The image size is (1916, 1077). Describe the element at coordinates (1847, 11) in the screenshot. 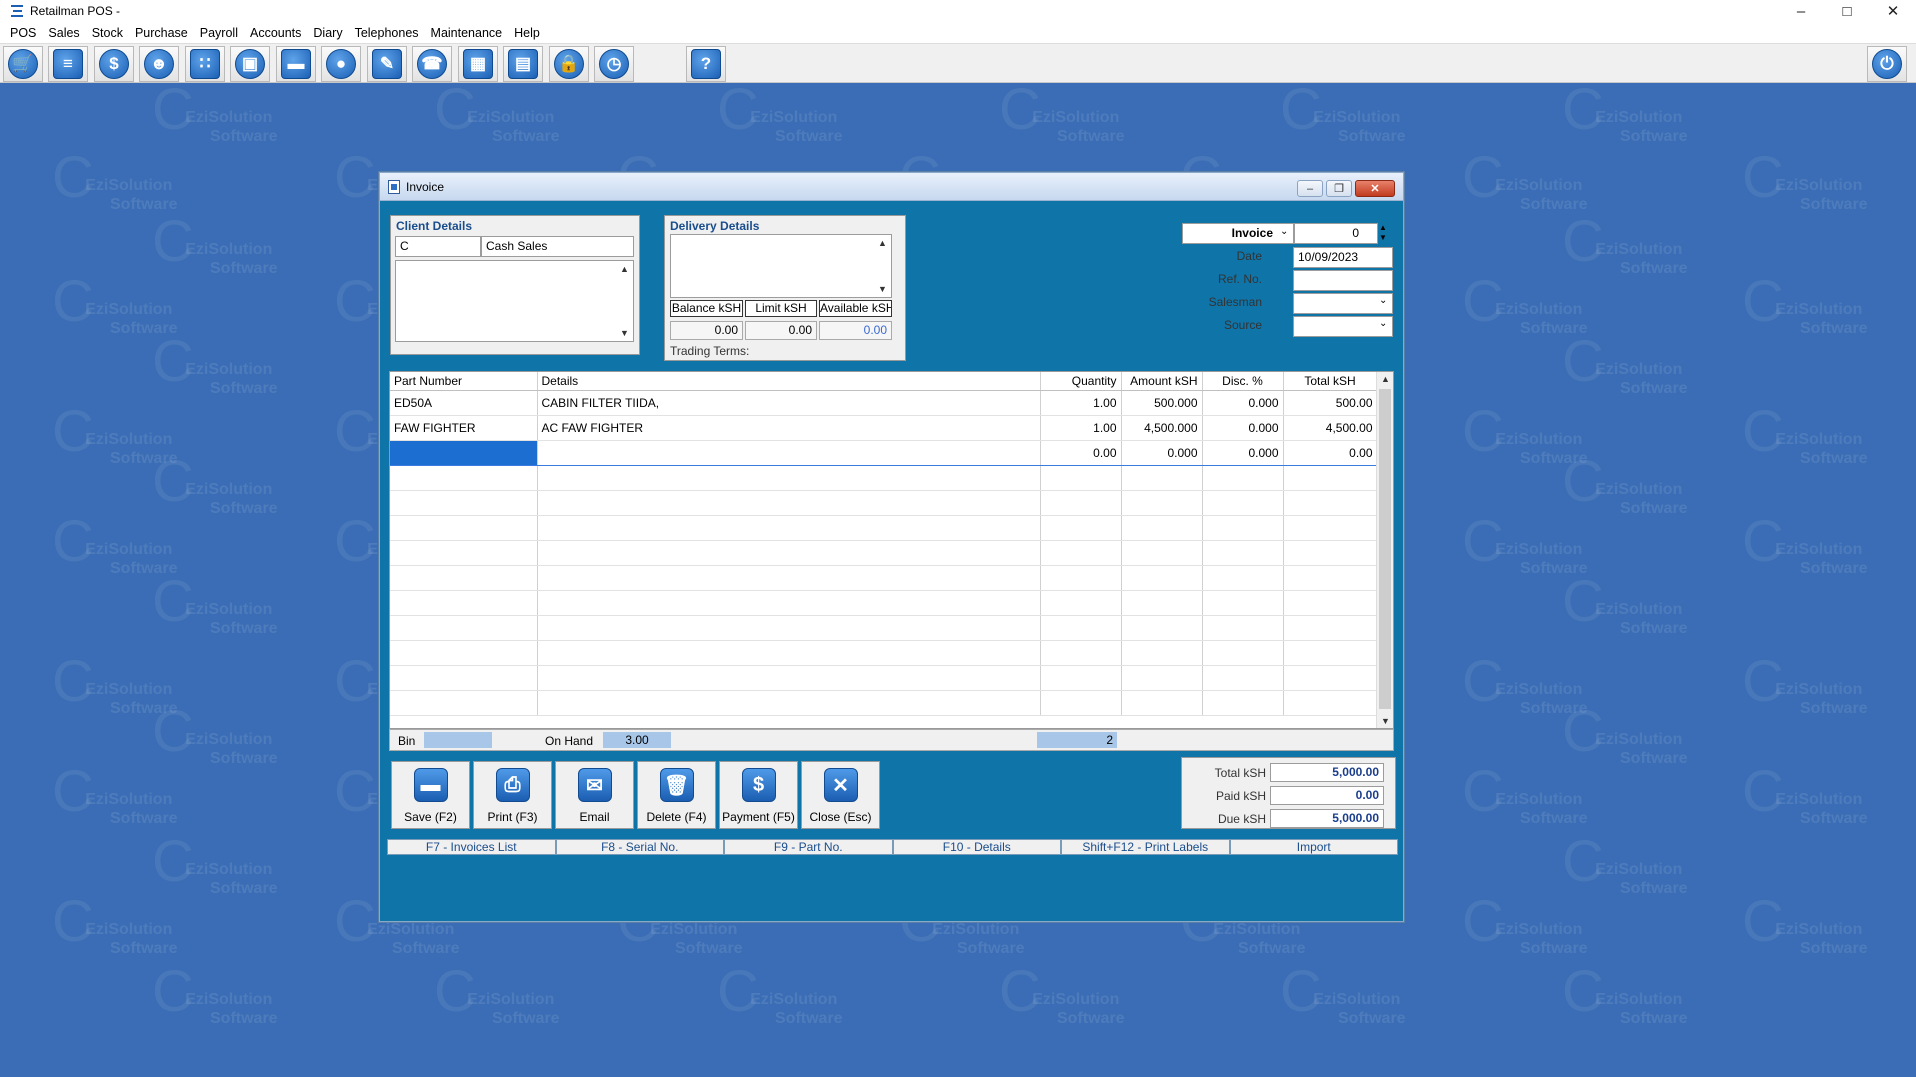

I see `maximize-button: □` at that location.